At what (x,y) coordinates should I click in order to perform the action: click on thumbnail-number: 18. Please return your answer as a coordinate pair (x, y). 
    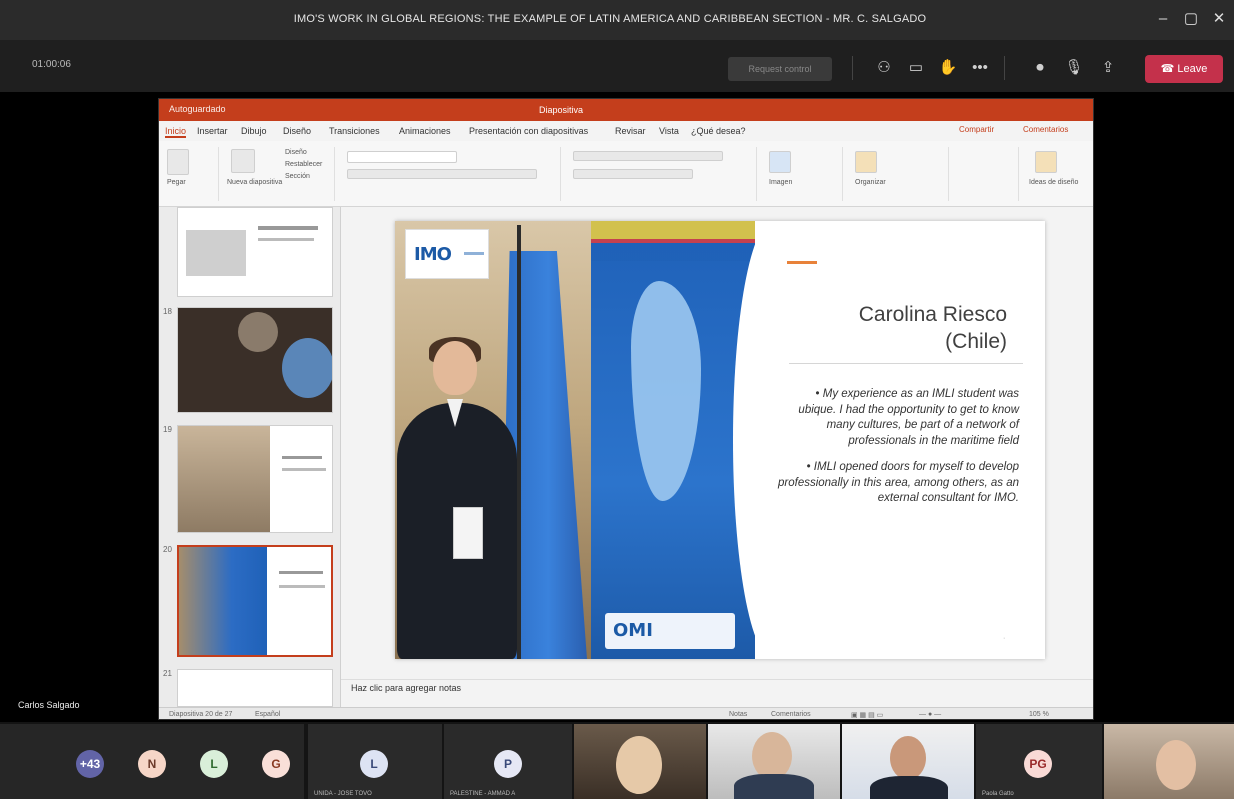
    Looking at the image, I should click on (167, 311).